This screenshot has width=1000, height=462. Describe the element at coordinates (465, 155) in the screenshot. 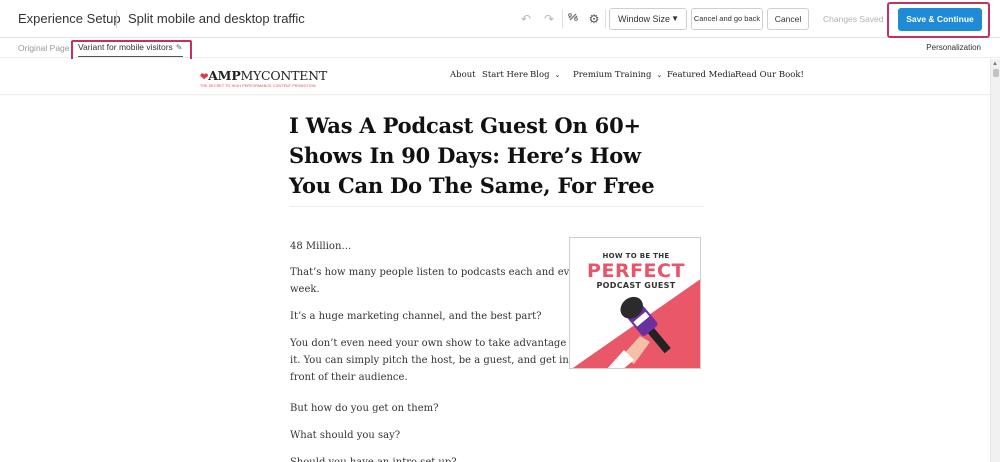

I see `title-line: Shows In 90 Days: Here’s How` at that location.